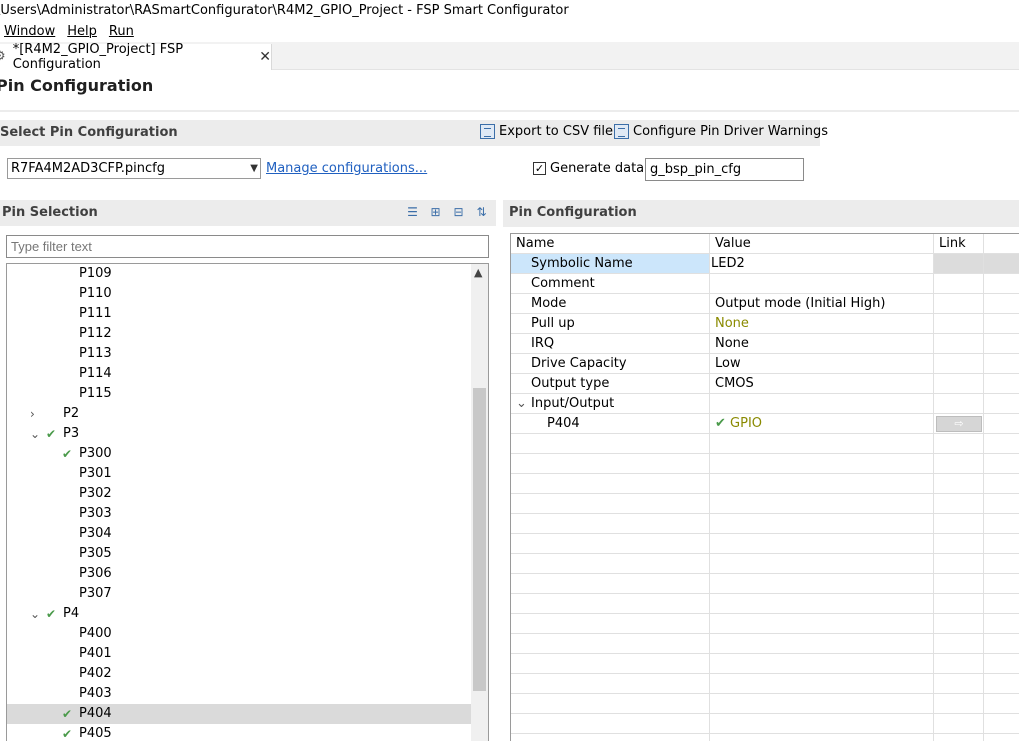  What do you see at coordinates (610, 324) in the screenshot?
I see `property-name-cell: Pull up` at bounding box center [610, 324].